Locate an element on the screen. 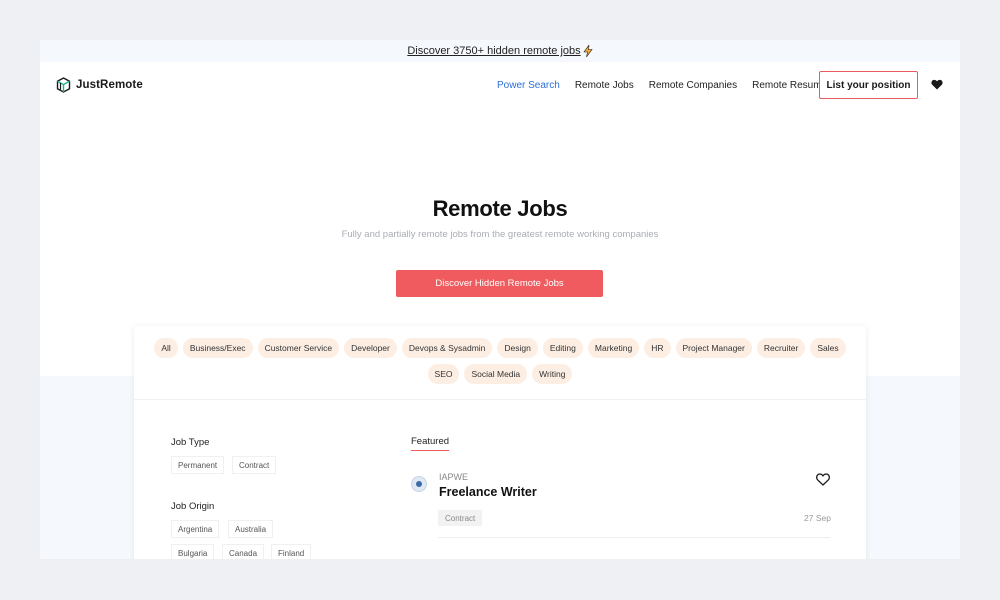 Image resolution: width=1000 pixels, height=600 pixels. filter-tag-finland: Finland is located at coordinates (291, 551).